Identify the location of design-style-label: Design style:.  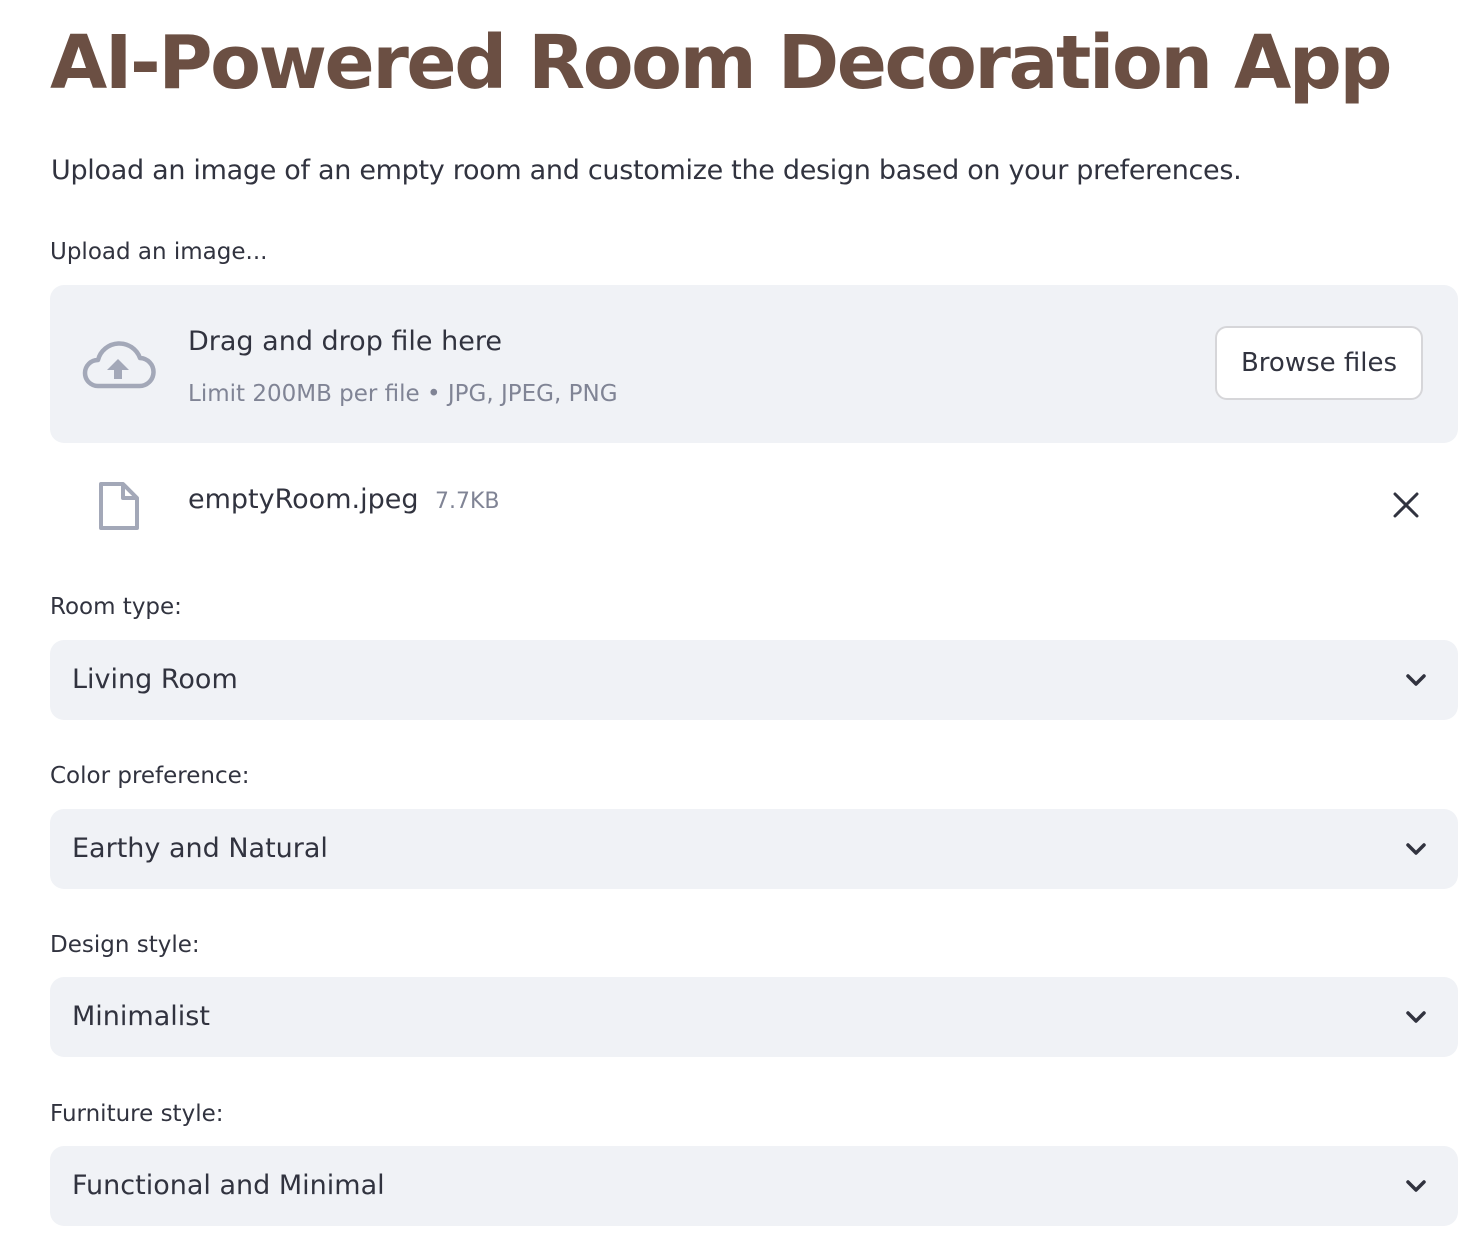
(125, 945).